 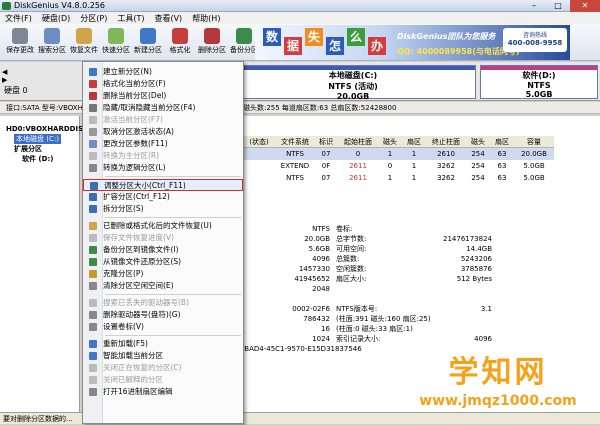 What do you see at coordinates (9, 72) in the screenshot?
I see `prev-disk-icon: ◀` at bounding box center [9, 72].